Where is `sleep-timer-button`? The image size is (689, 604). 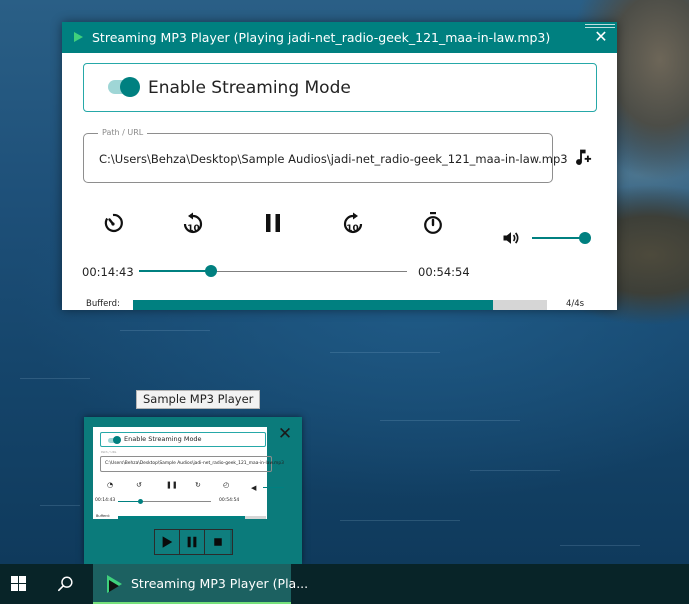
sleep-timer-button is located at coordinates (433, 223).